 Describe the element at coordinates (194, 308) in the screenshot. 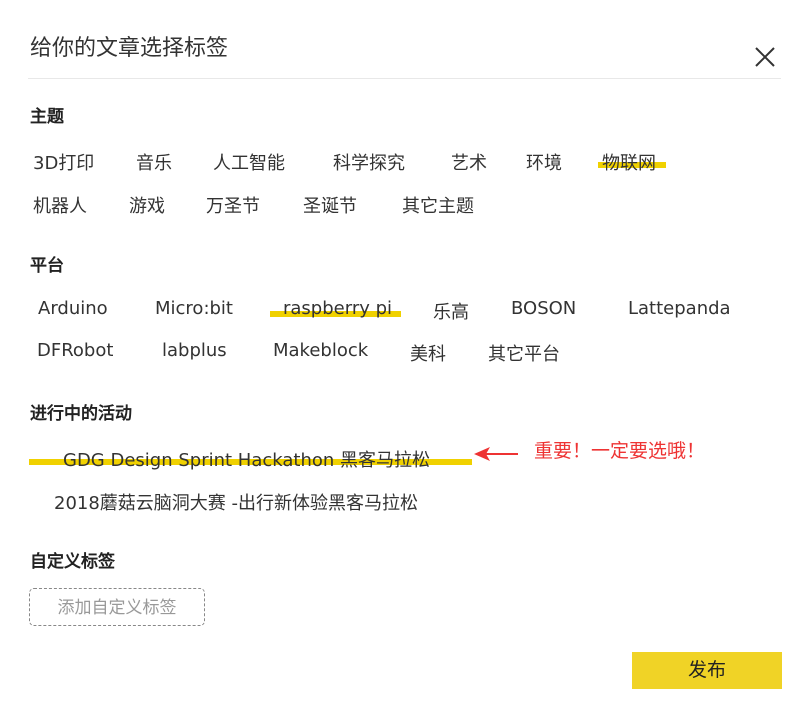

I see `tag-microbit: Micro:bit` at that location.